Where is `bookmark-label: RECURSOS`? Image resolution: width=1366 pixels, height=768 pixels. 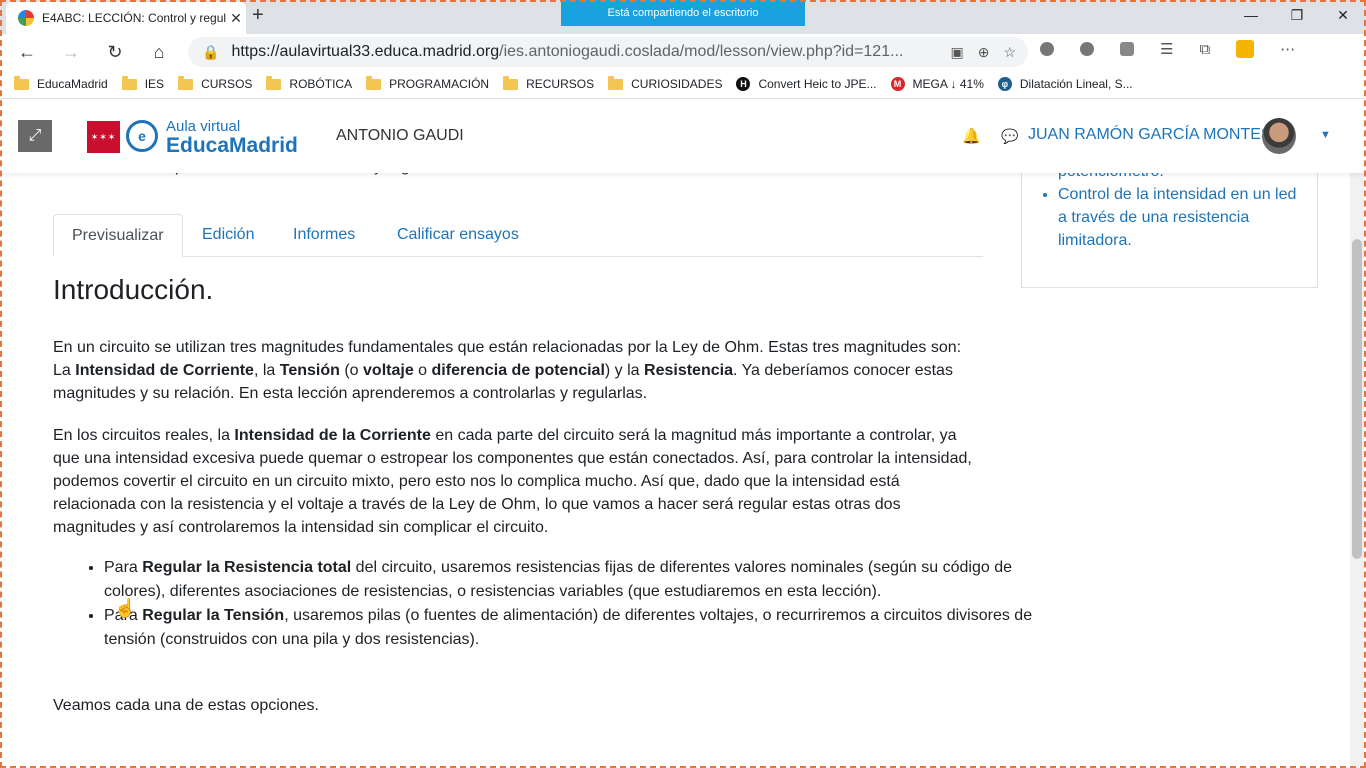
bookmark-label: RECURSOS is located at coordinates (560, 84).